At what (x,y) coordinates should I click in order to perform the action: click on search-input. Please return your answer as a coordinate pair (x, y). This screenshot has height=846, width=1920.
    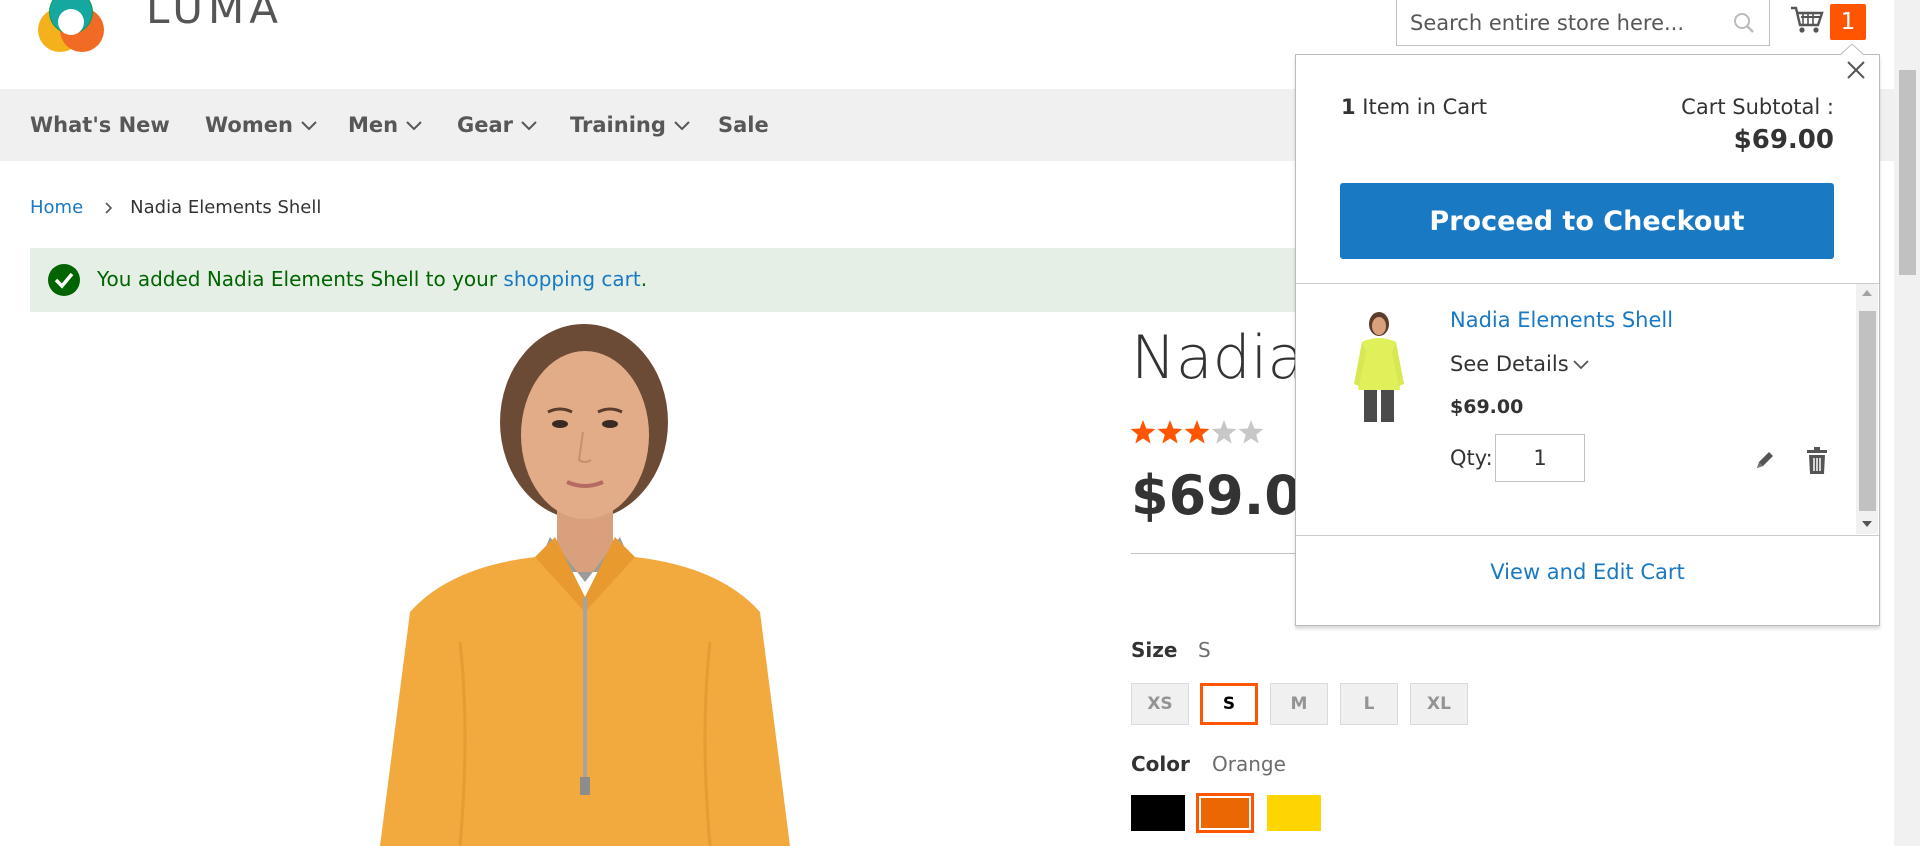
    Looking at the image, I should click on (1565, 23).